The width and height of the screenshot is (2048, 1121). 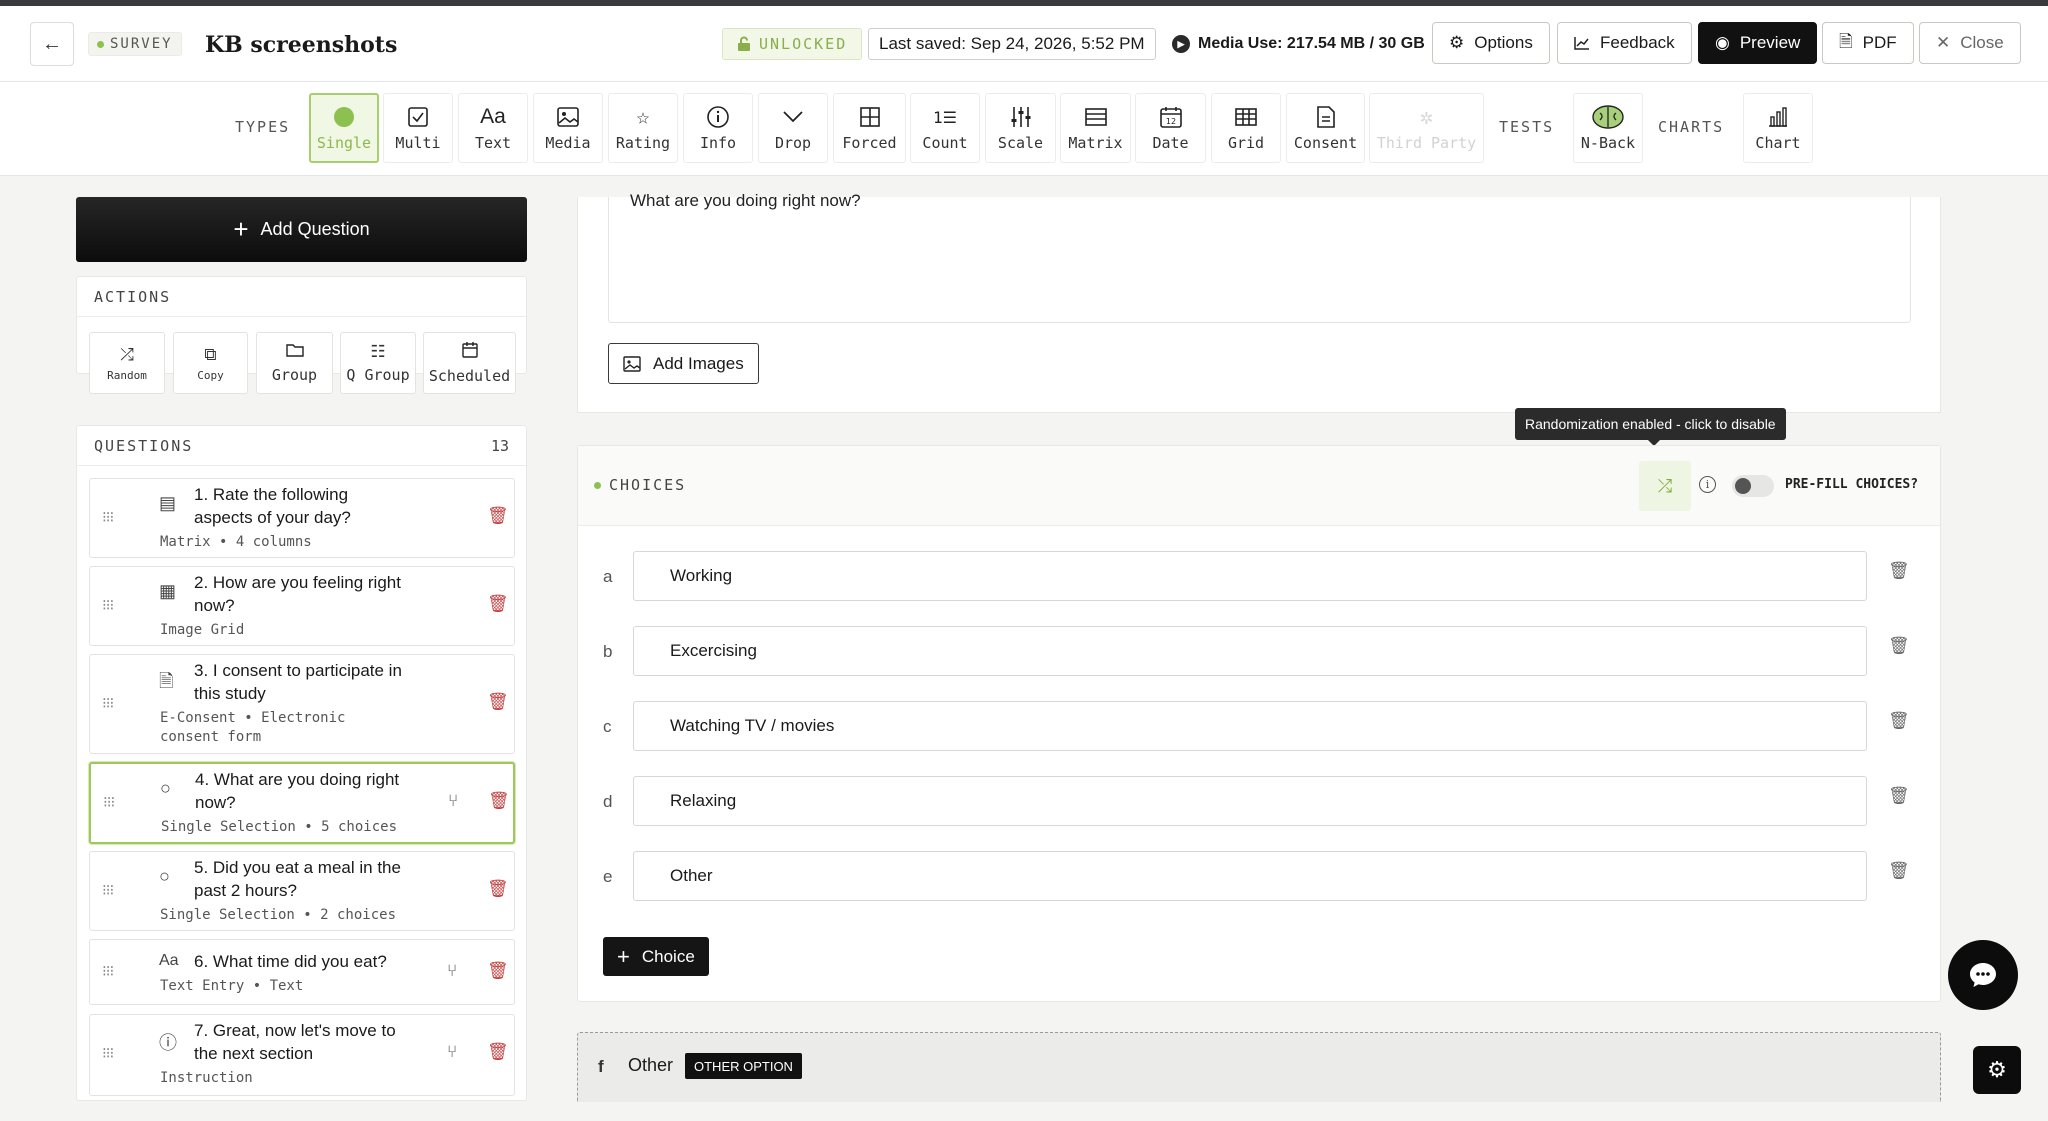 What do you see at coordinates (1250, 801) in the screenshot?
I see `choice-input: Relaxing` at bounding box center [1250, 801].